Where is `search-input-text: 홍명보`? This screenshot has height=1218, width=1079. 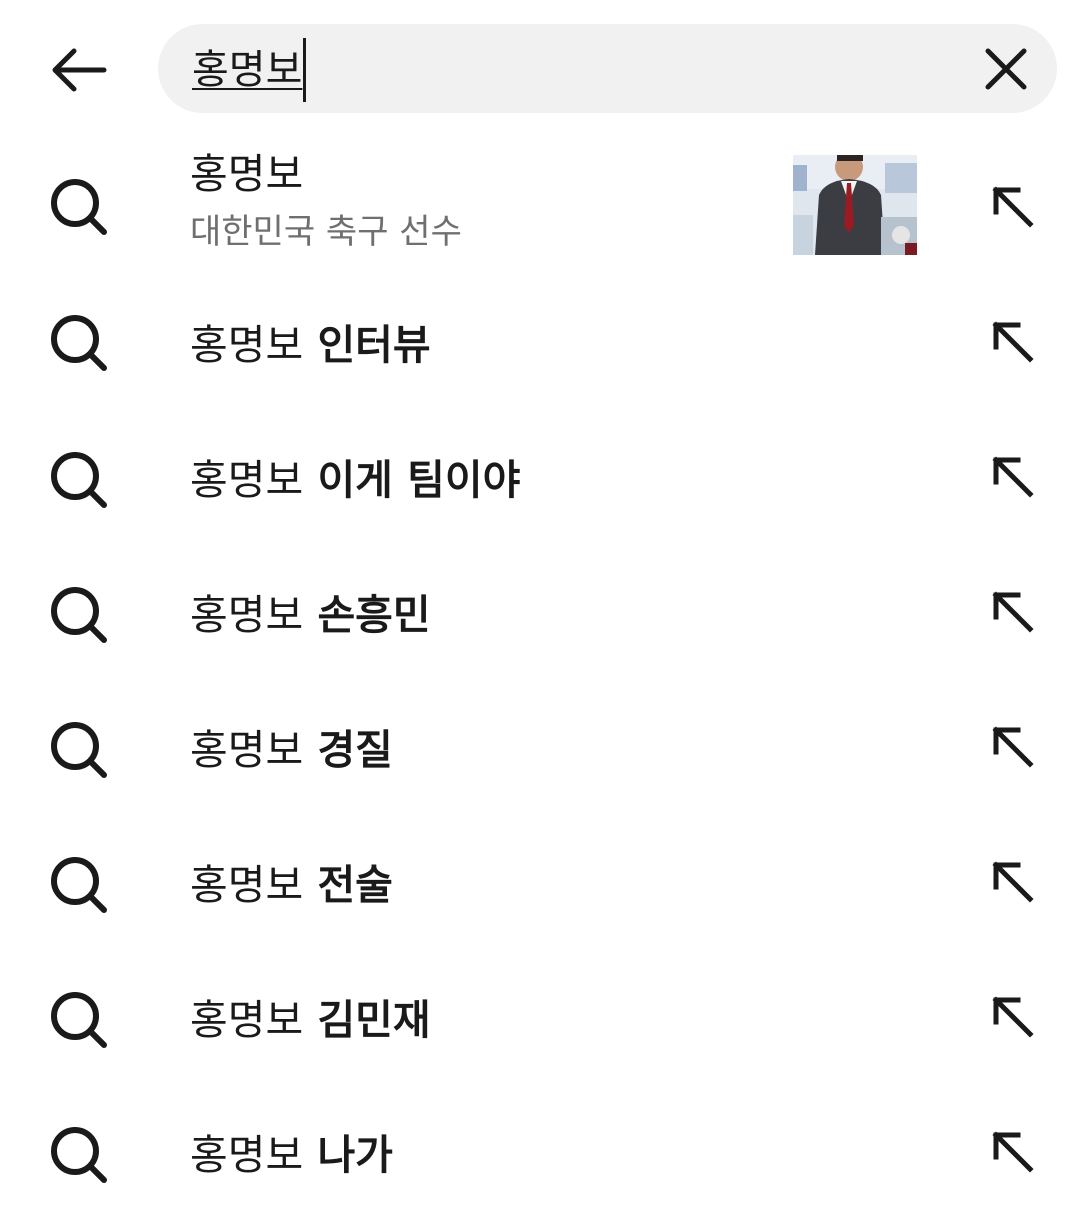
search-input-text: 홍명보 is located at coordinates (249, 70).